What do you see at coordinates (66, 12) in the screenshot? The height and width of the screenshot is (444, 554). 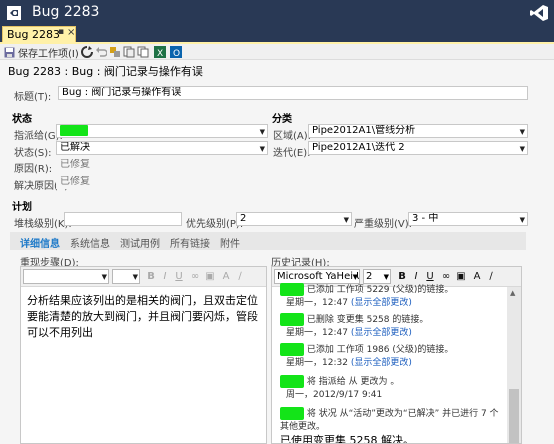 I see `window-title: Bug 2283` at bounding box center [66, 12].